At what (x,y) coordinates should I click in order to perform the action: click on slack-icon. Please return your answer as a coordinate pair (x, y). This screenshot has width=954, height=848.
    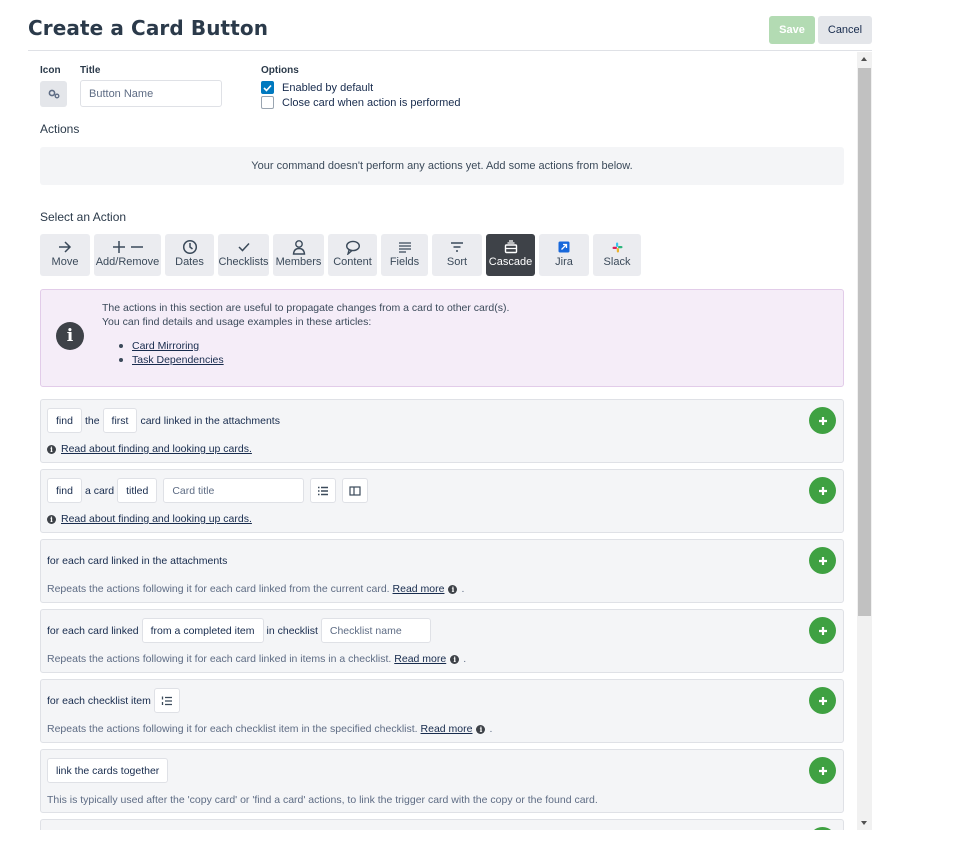
    Looking at the image, I should click on (617, 247).